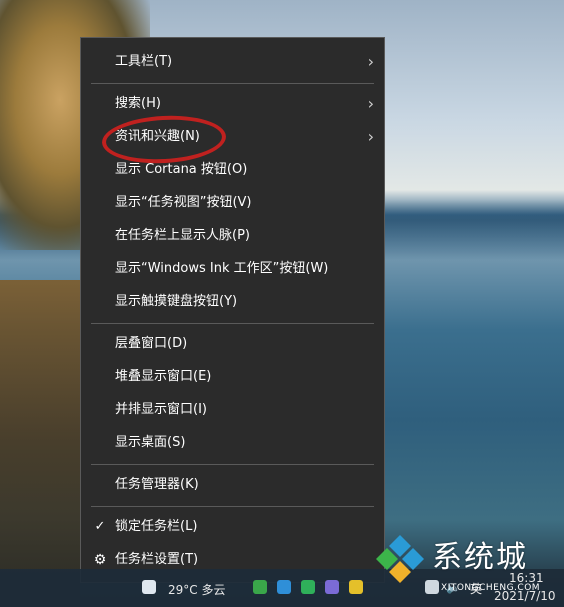 The height and width of the screenshot is (607, 564). Describe the element at coordinates (480, 557) in the screenshot. I see `watermark-brand: 系统城` at that location.